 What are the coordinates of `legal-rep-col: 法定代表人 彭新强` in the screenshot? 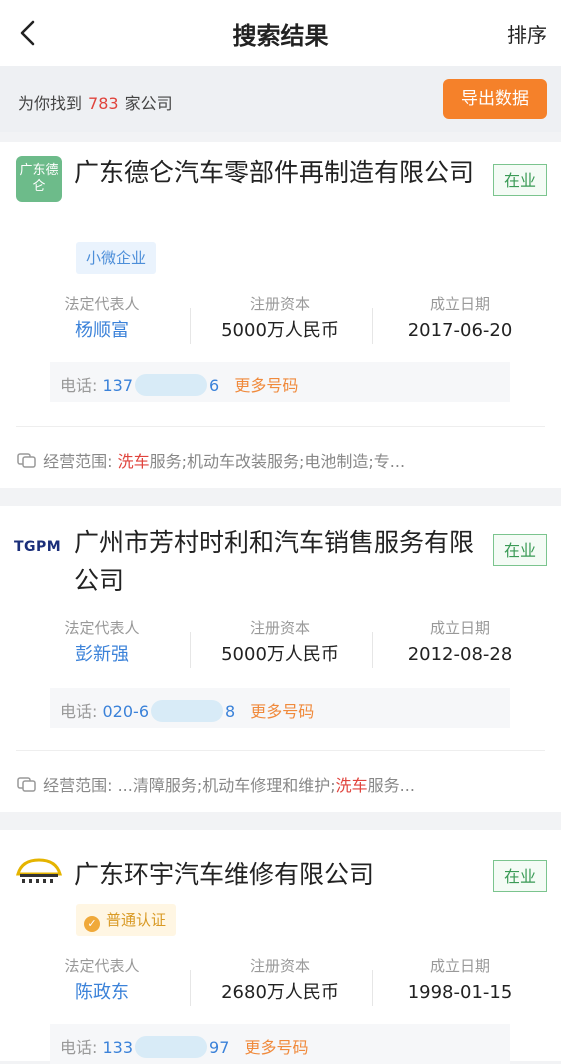 It's located at (102, 643).